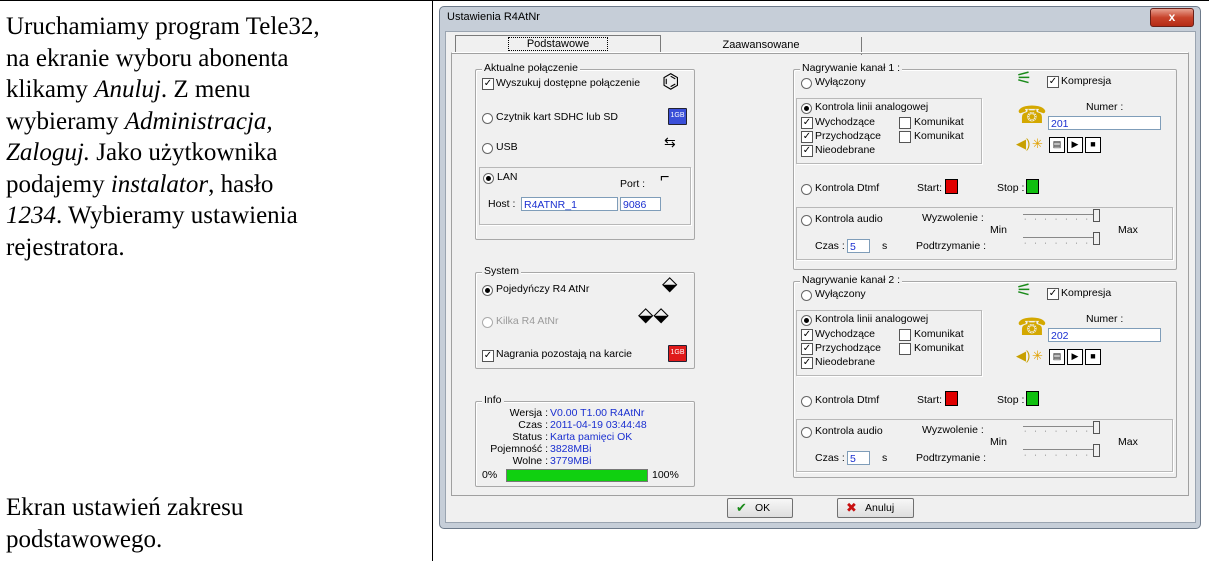  Describe the element at coordinates (1053, 82) in the screenshot. I see `channel-1-compression-checkbox: ✓` at that location.